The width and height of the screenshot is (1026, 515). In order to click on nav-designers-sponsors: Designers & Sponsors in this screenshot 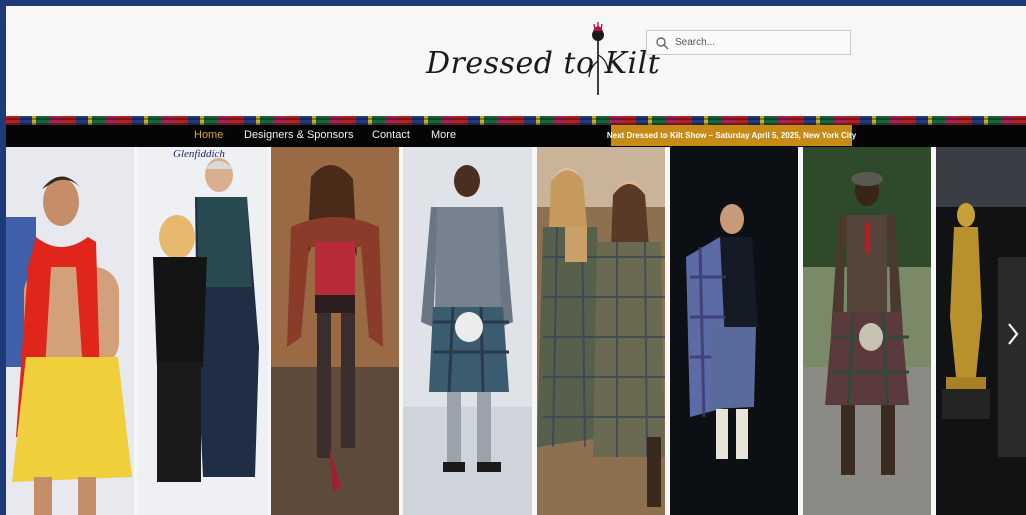, I will do `click(298, 135)`.